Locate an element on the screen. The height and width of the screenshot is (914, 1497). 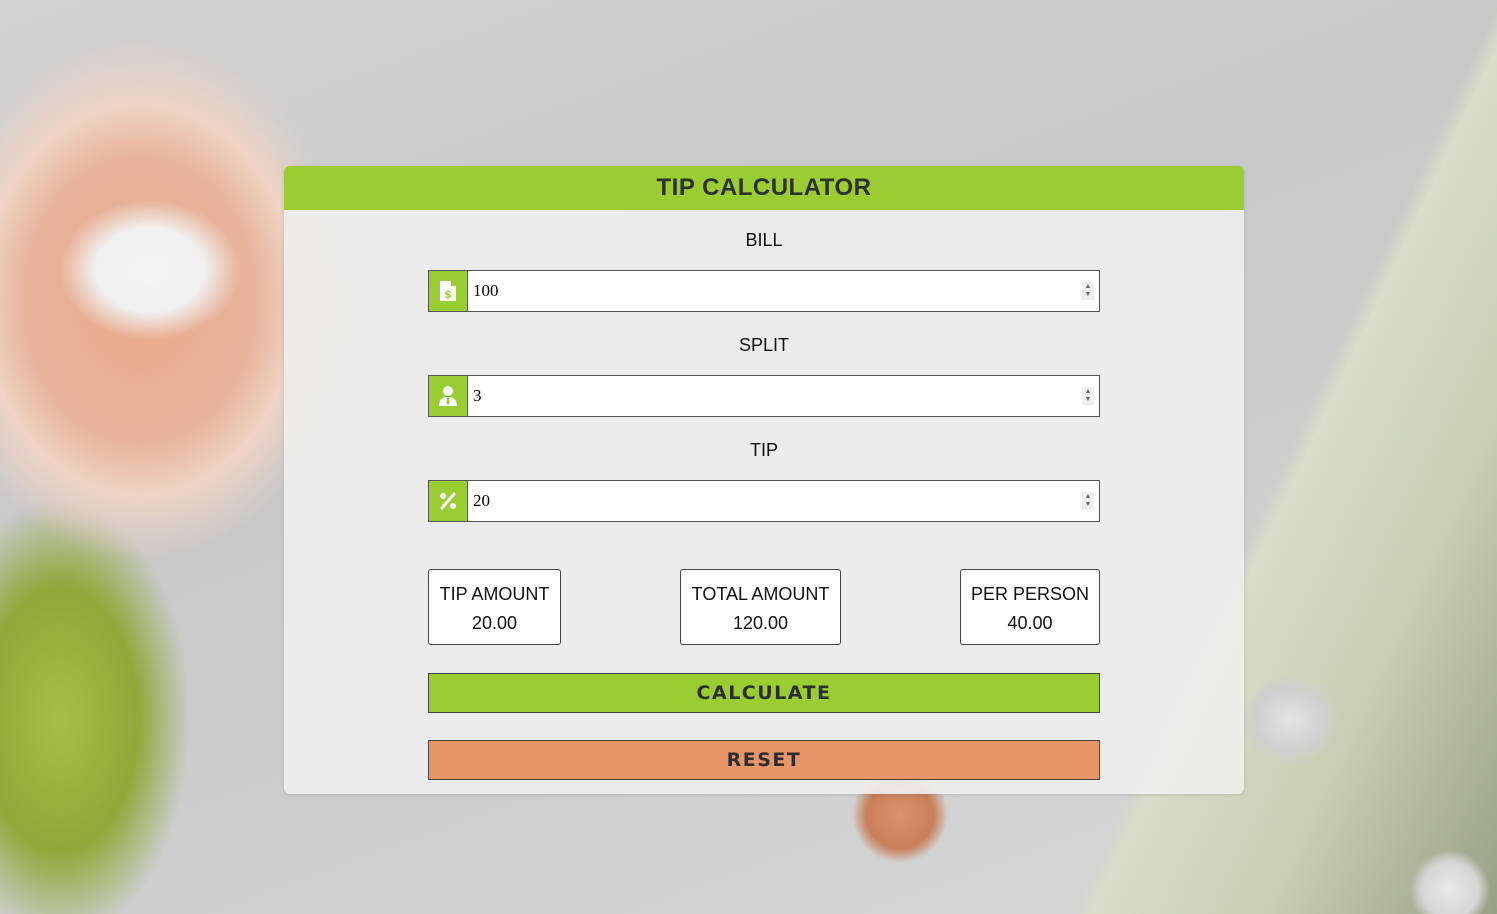
person-icon is located at coordinates (447, 396).